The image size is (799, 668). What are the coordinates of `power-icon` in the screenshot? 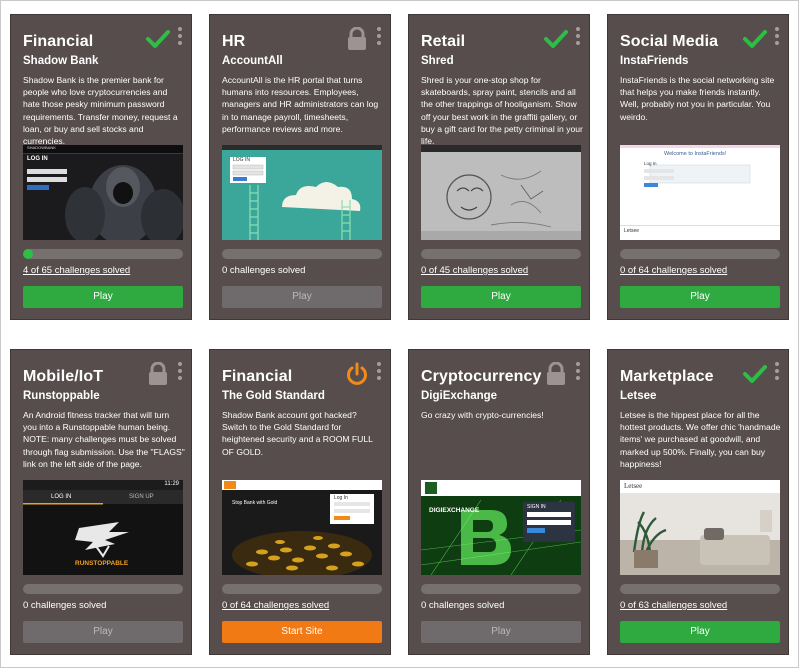 It's located at (357, 374).